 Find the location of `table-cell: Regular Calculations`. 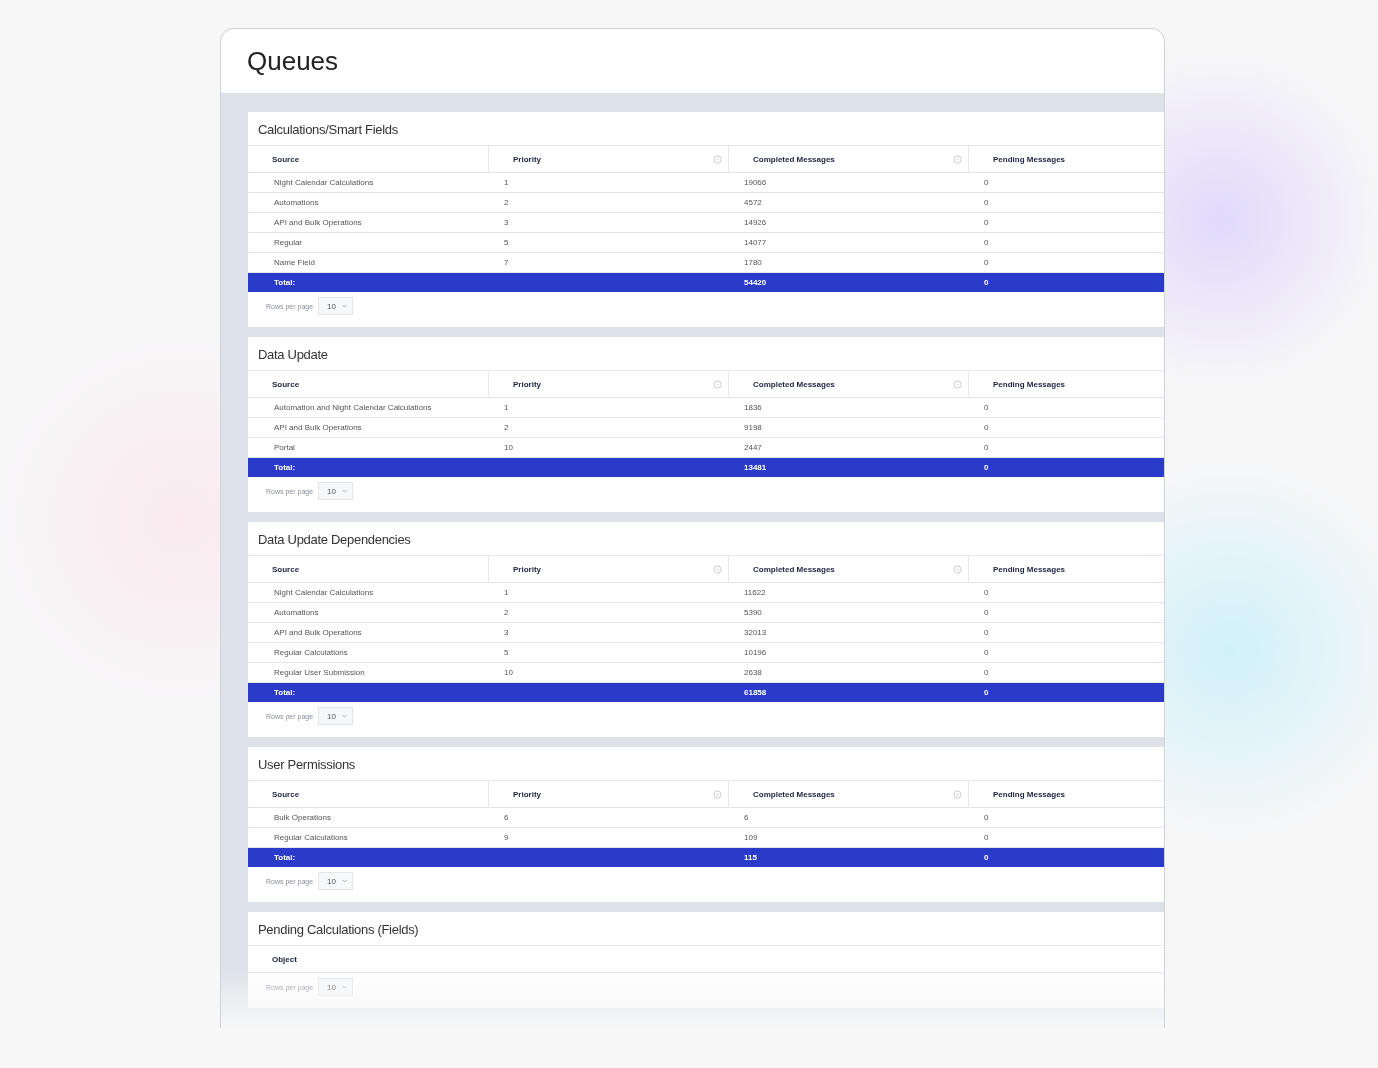

table-cell: Regular Calculations is located at coordinates (368, 653).